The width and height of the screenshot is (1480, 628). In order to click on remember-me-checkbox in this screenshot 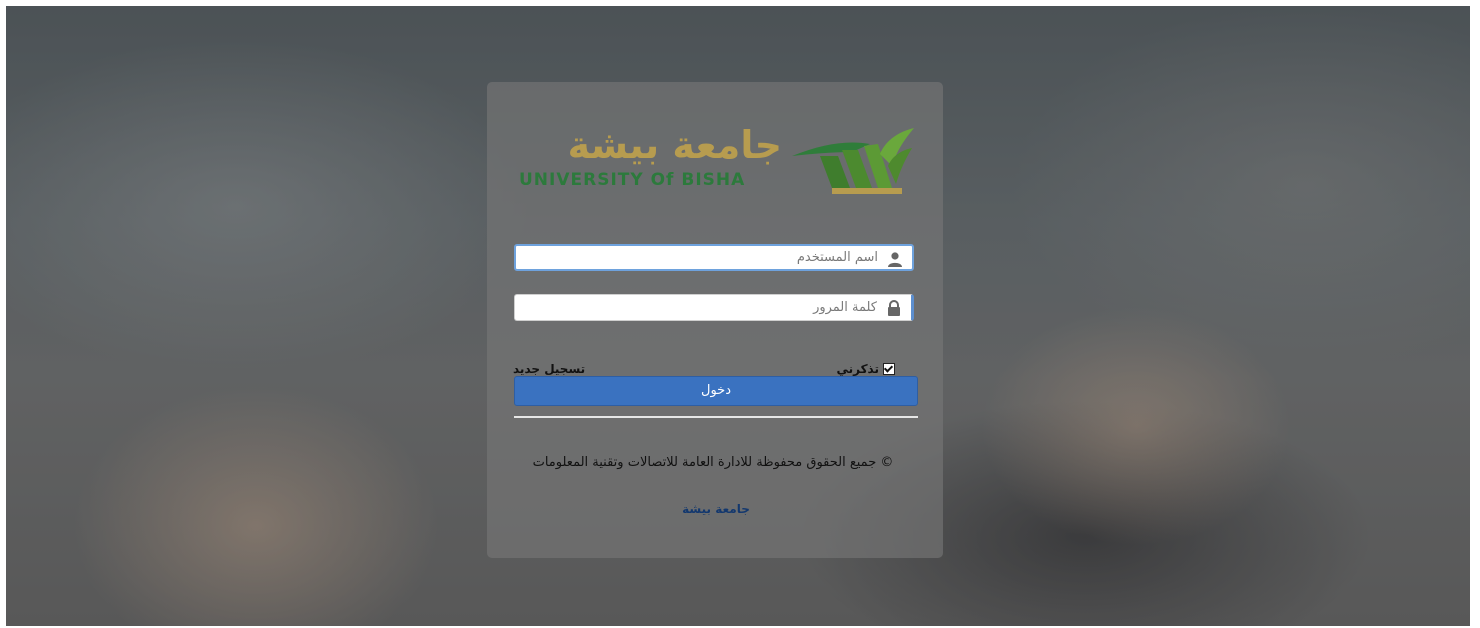, I will do `click(889, 369)`.